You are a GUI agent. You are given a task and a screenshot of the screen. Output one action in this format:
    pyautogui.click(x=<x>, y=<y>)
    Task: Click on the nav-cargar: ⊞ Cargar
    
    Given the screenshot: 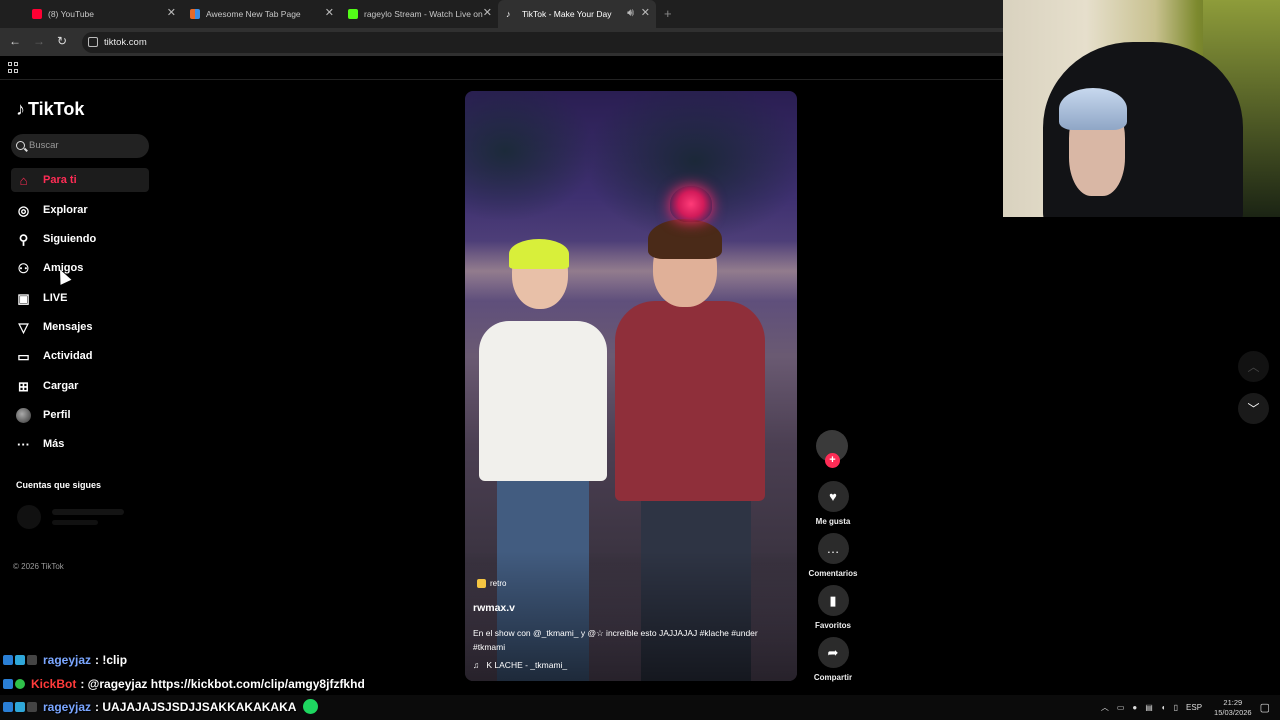 What is the action you would take?
    pyautogui.click(x=80, y=386)
    